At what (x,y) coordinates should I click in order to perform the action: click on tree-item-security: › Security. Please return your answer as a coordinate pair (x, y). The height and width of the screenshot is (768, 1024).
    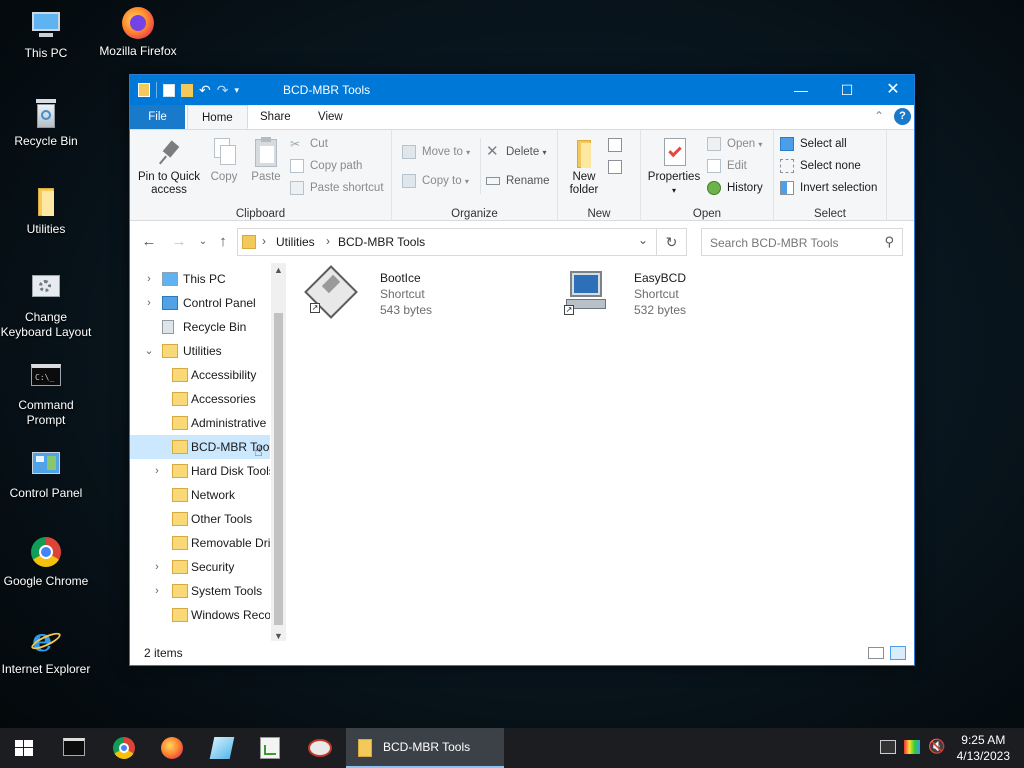
    Looking at the image, I should click on (200, 567).